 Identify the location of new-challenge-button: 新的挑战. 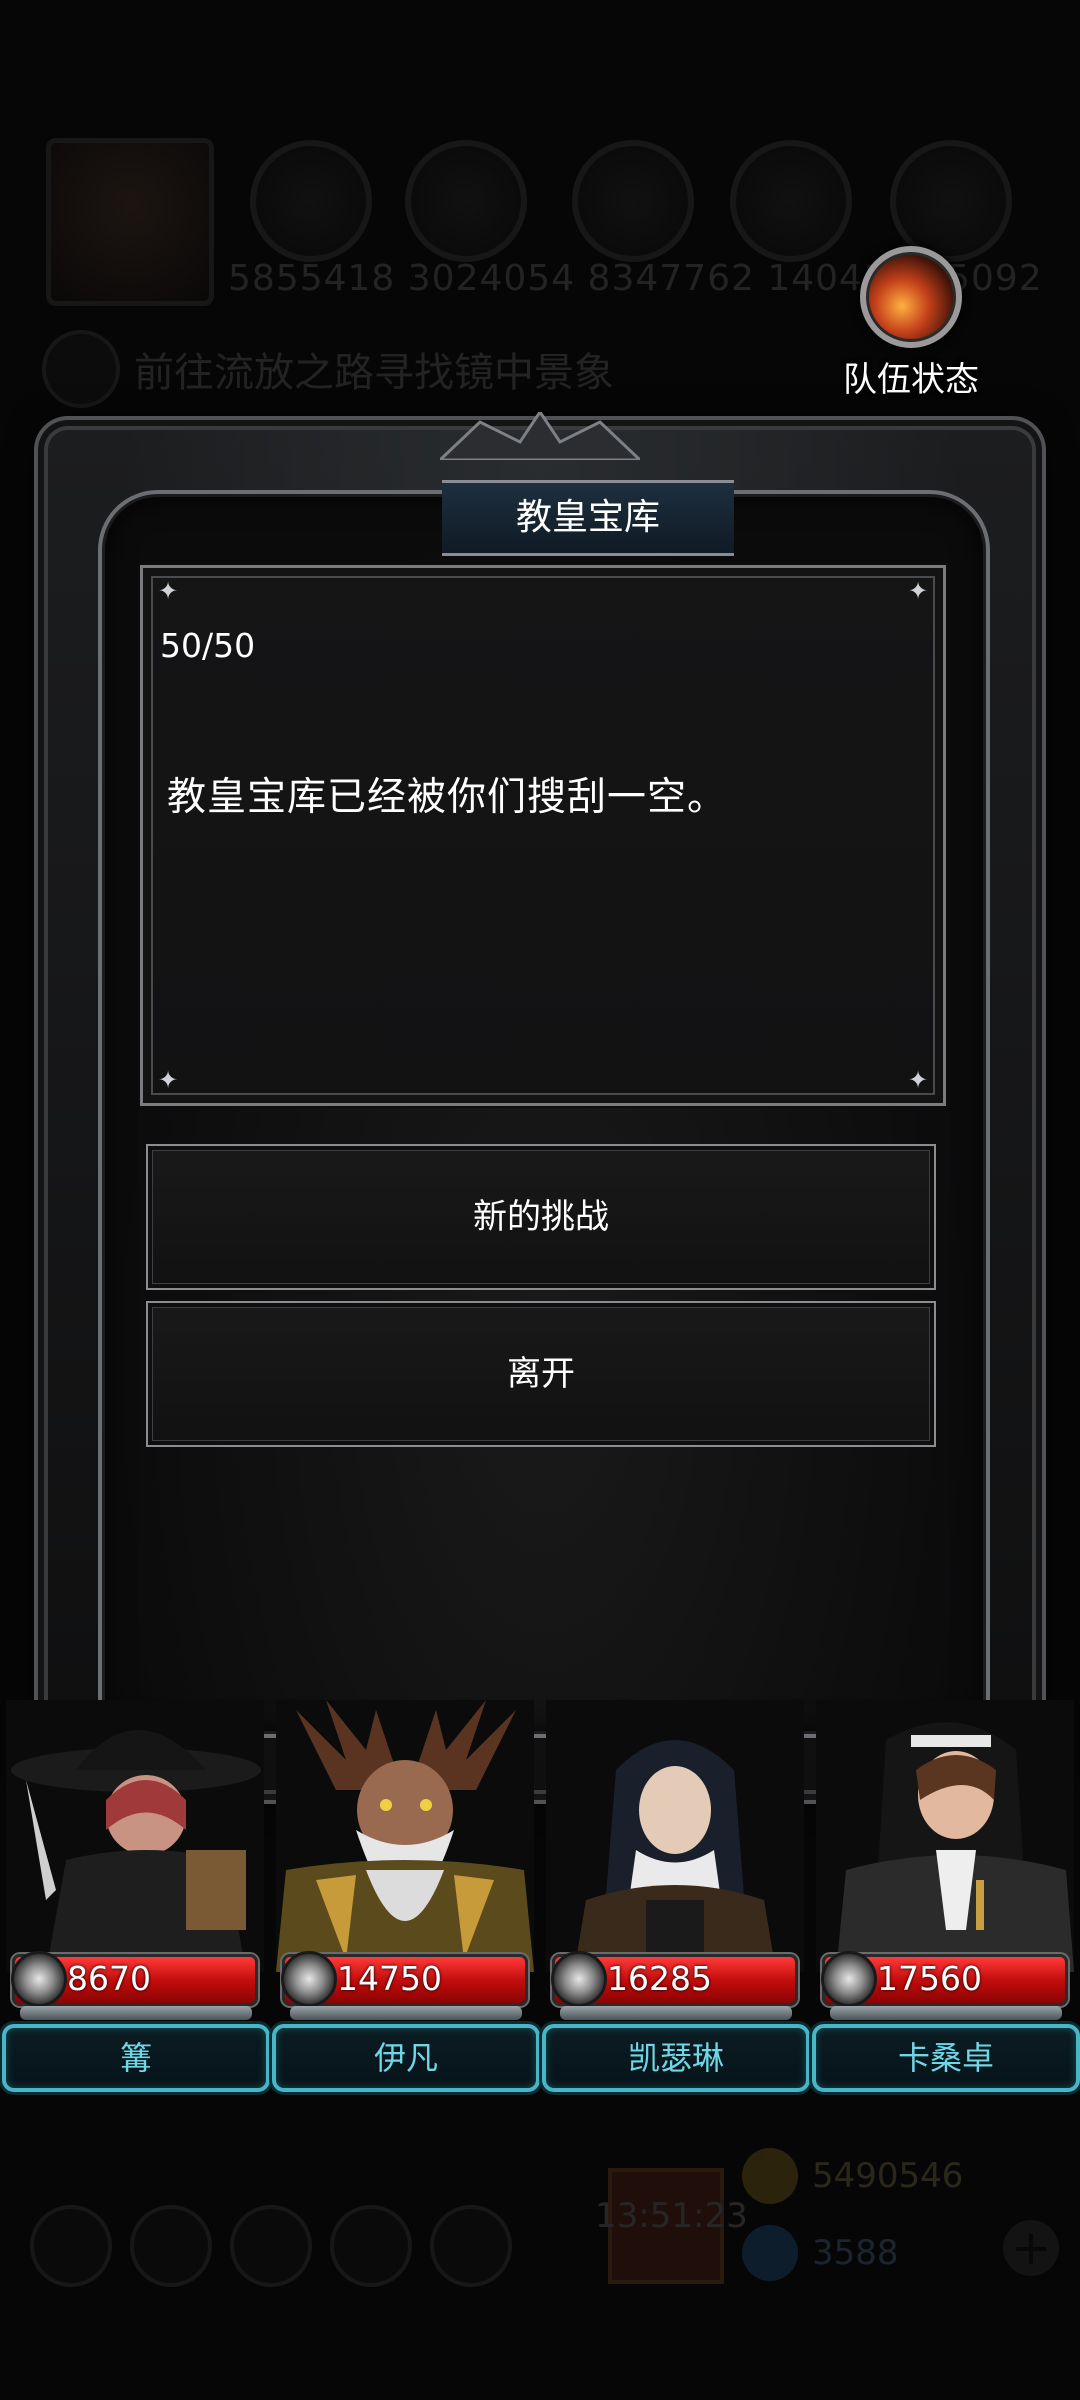
(541, 1217).